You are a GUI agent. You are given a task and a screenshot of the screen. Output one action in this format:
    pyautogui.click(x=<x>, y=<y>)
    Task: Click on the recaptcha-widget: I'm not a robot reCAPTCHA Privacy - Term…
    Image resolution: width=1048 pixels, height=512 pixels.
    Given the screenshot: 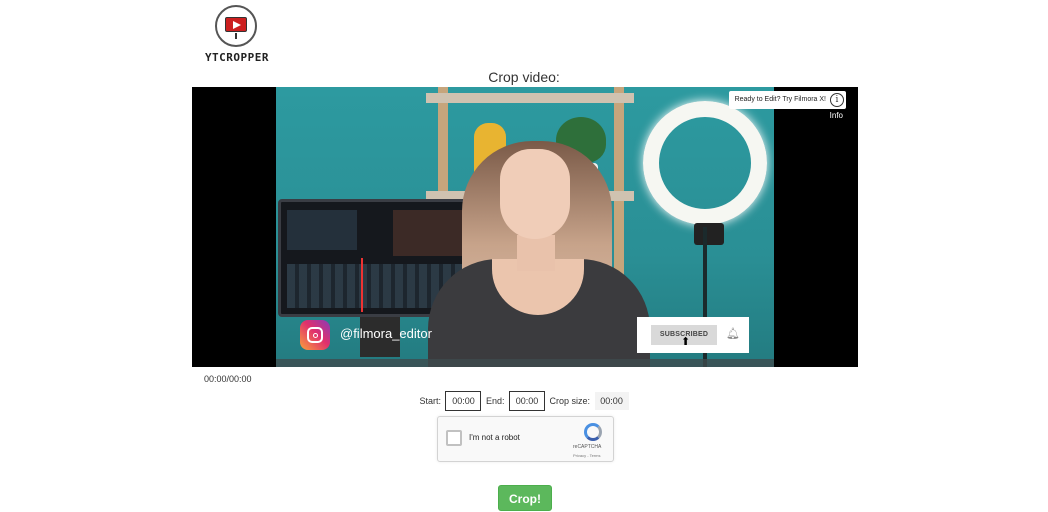 What is the action you would take?
    pyautogui.click(x=525, y=439)
    